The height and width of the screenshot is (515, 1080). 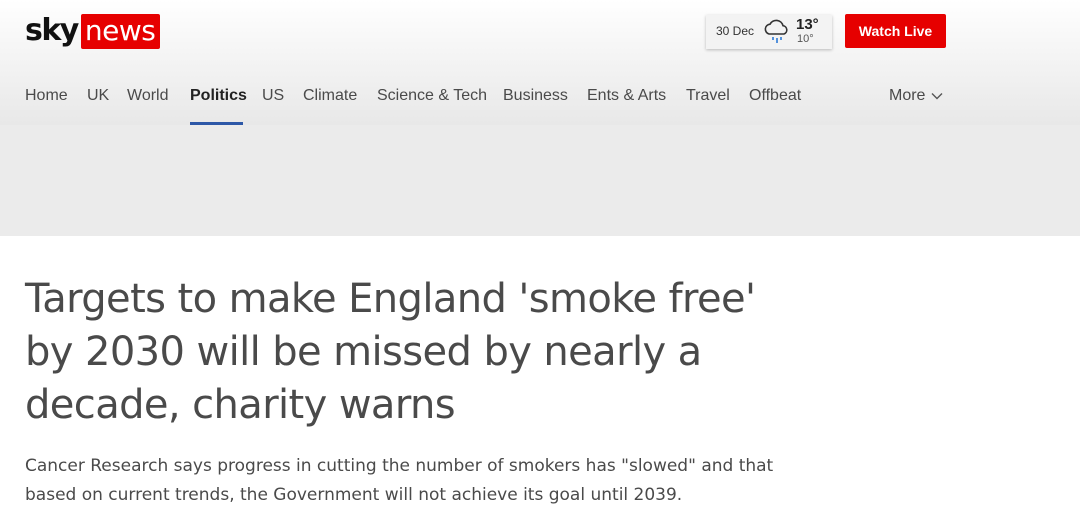 I want to click on nav-item-science-tech: Science & Tech, so click(x=432, y=106).